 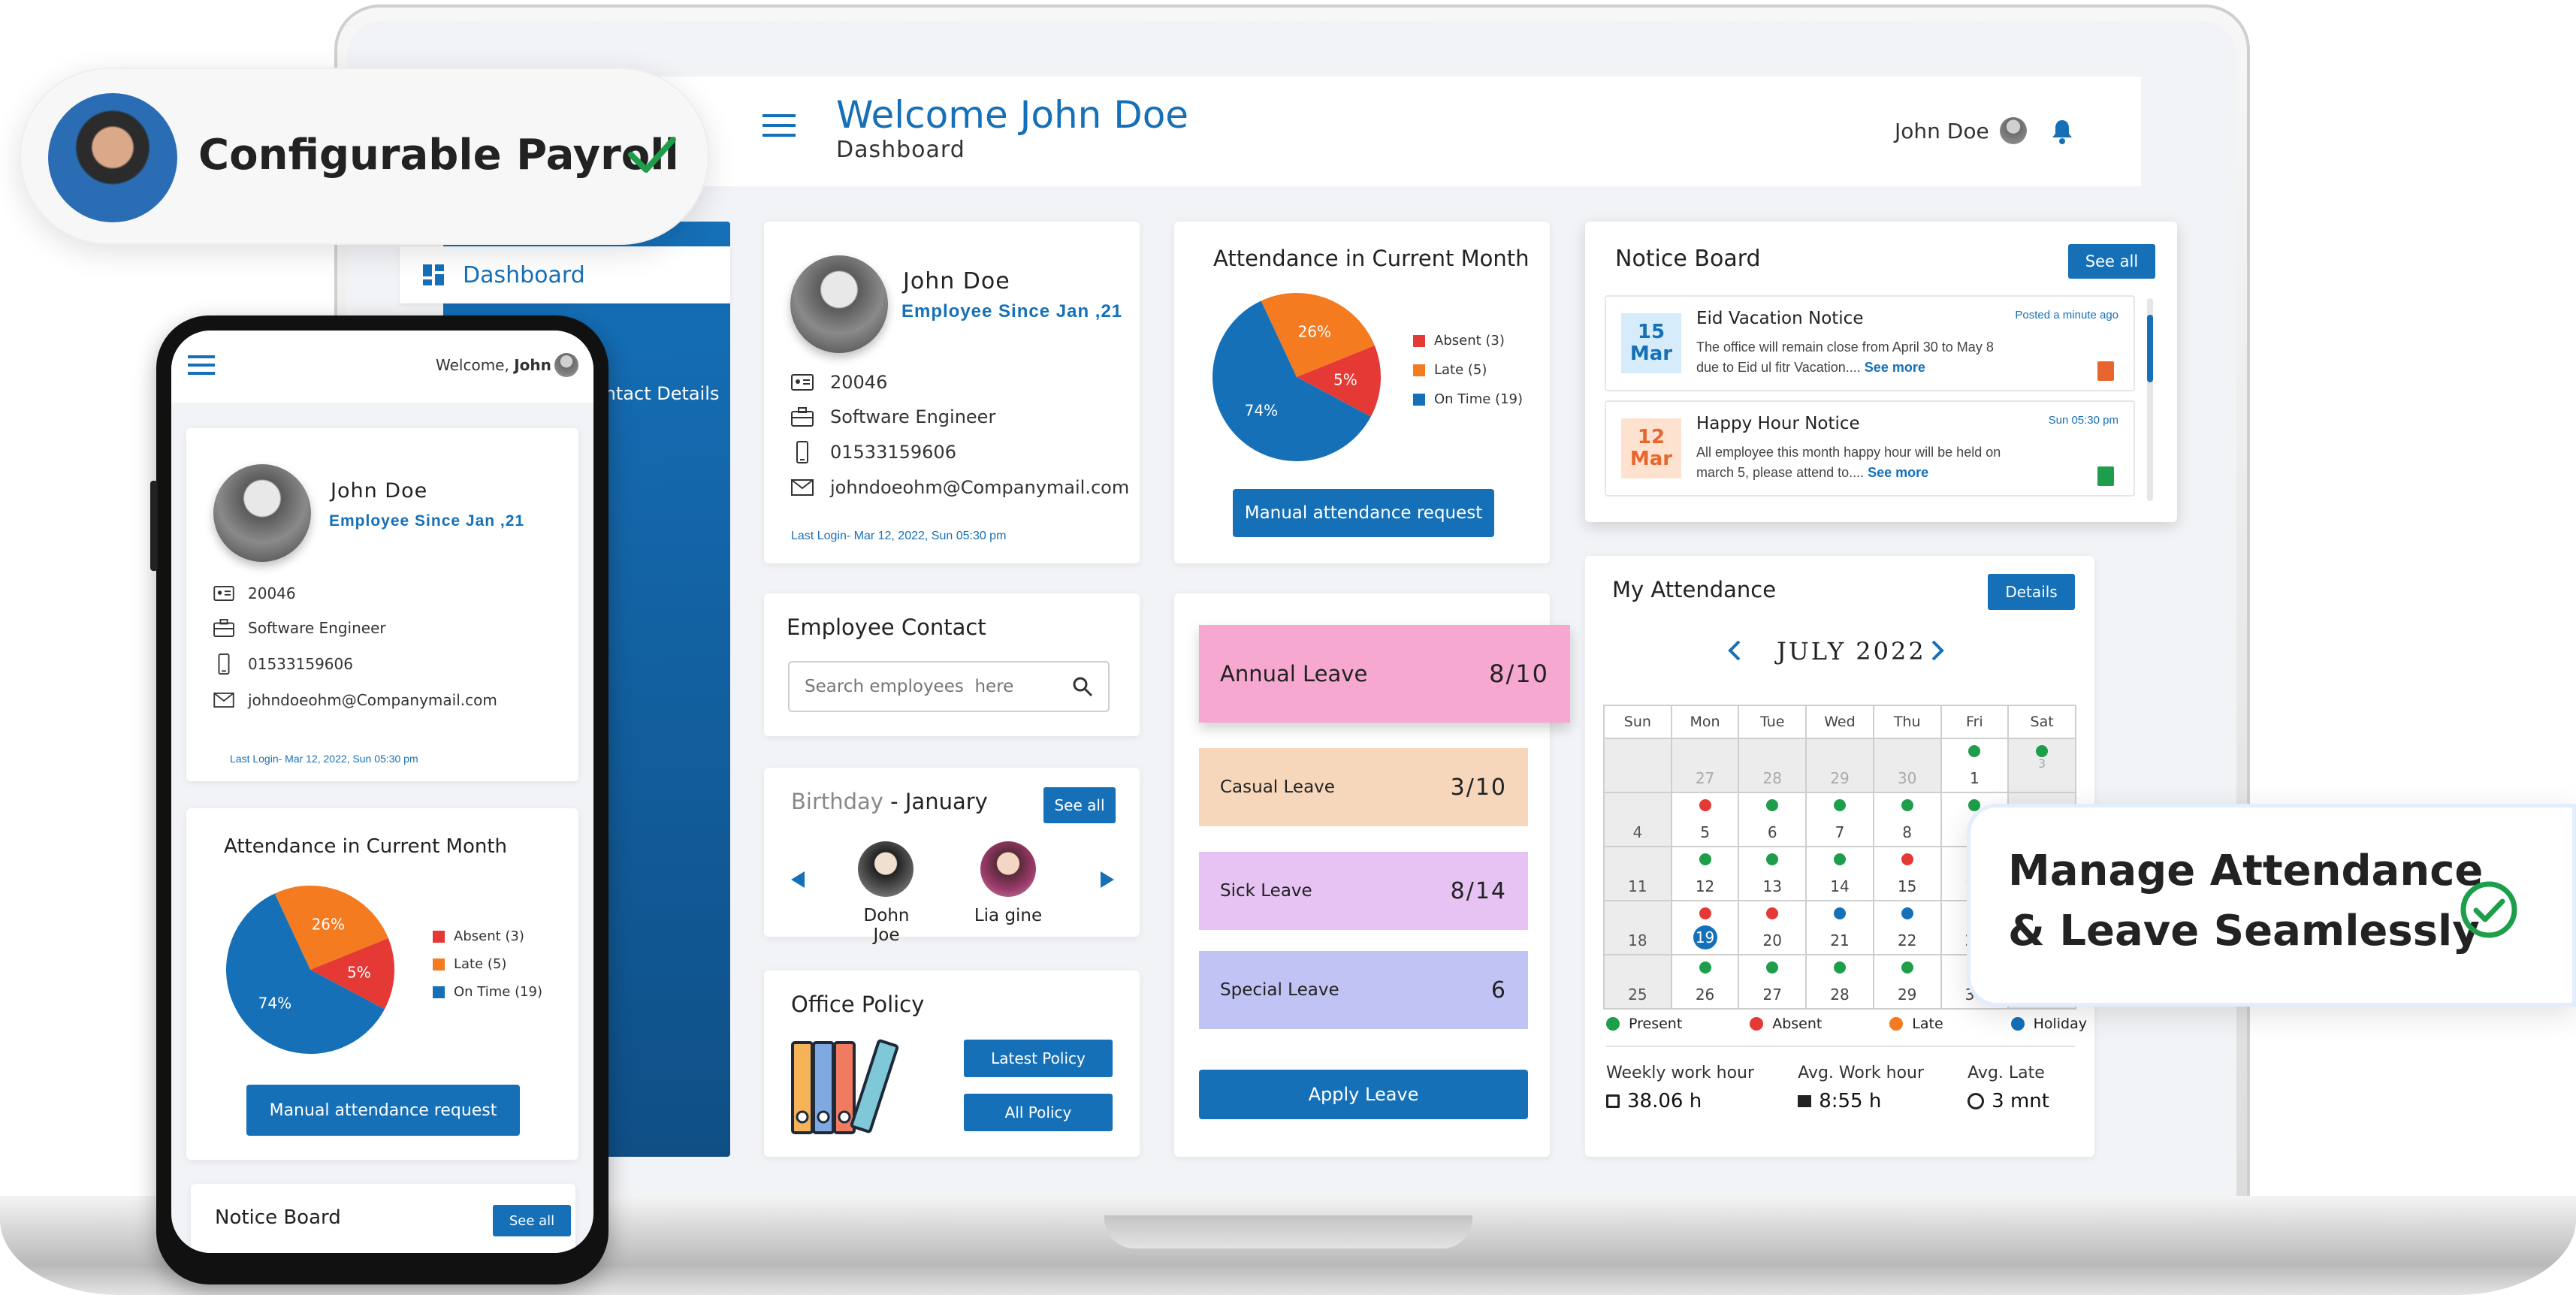 What do you see at coordinates (2041, 765) in the screenshot?
I see `calendar-day: 3` at bounding box center [2041, 765].